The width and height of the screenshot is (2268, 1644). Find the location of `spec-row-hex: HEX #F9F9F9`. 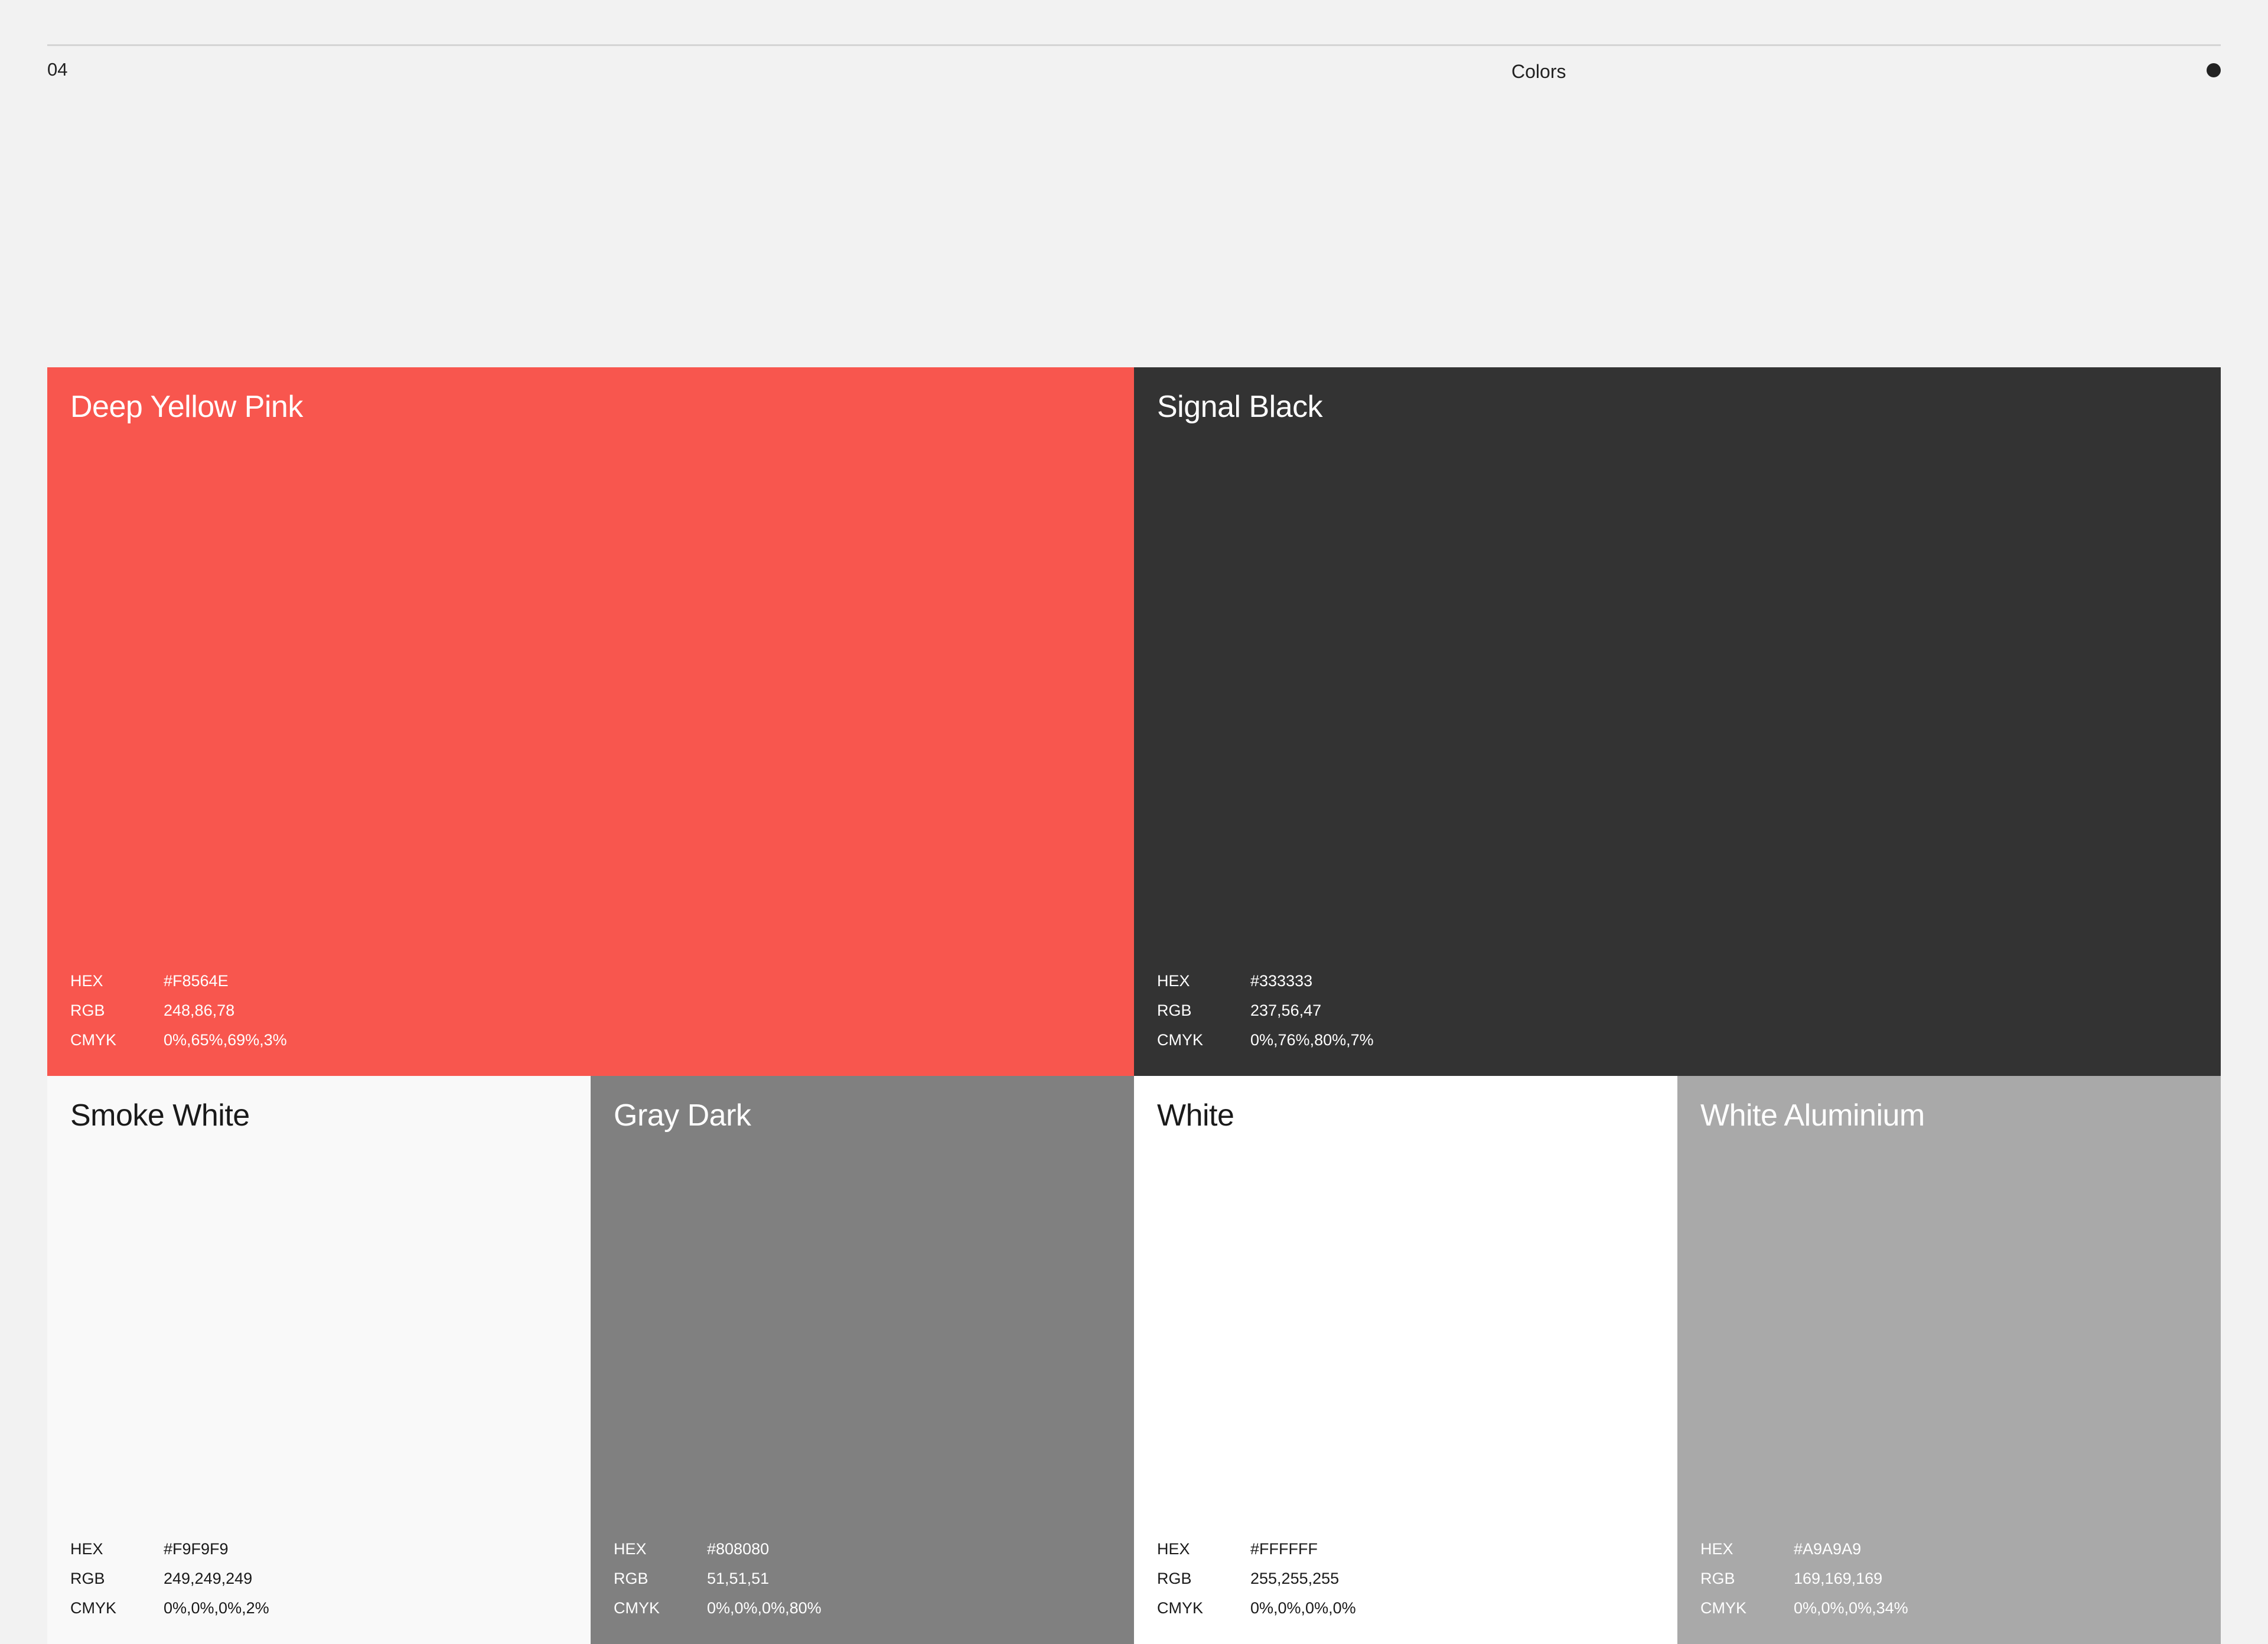

spec-row-hex: HEX #F9F9F9 is located at coordinates (169, 1549).